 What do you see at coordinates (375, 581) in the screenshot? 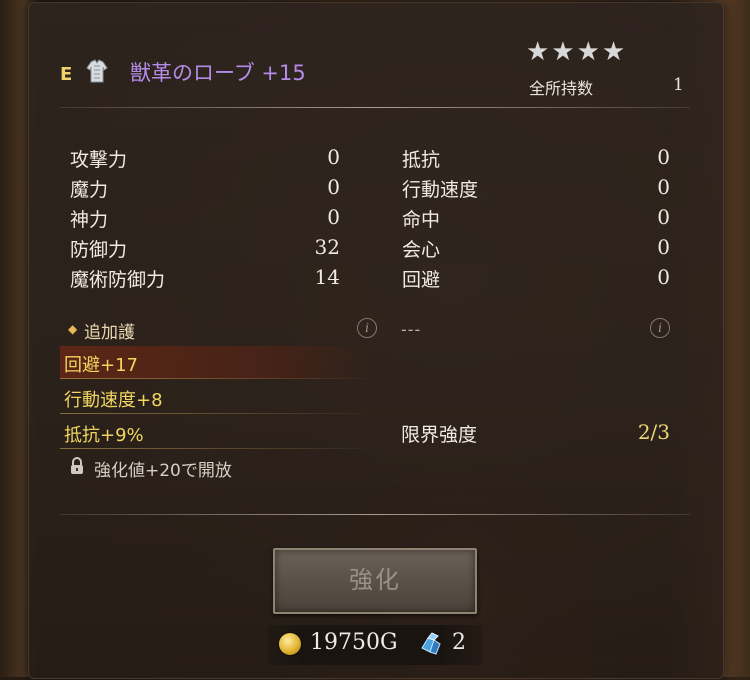
I see `enhance-button: 強化` at bounding box center [375, 581].